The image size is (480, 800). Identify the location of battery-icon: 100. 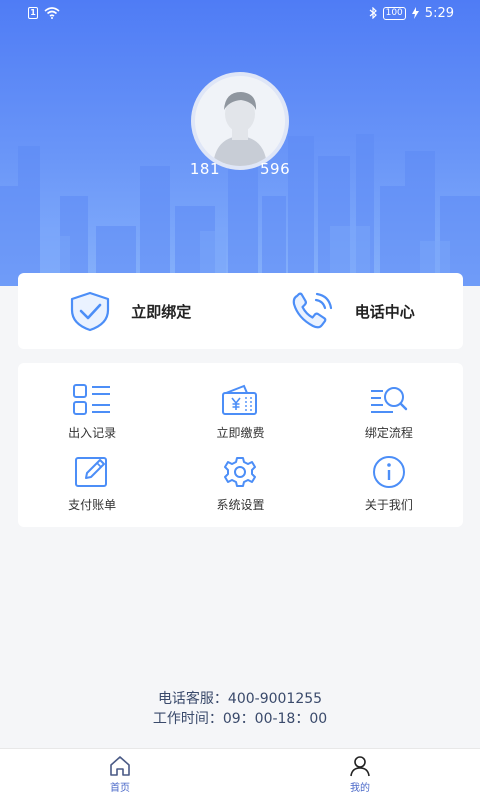
(394, 13).